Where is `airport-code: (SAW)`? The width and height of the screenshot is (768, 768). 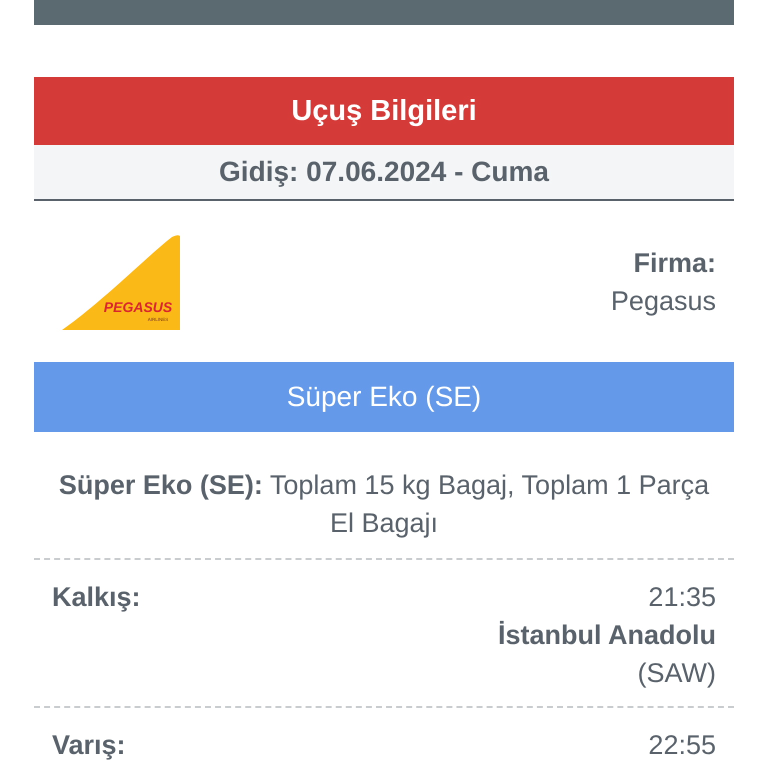
airport-code: (SAW) is located at coordinates (677, 673).